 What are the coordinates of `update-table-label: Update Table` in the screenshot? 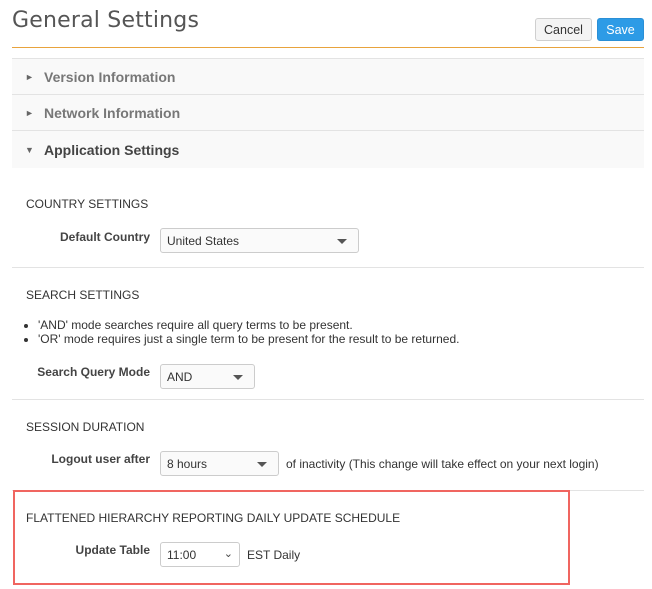 It's located at (112, 550).